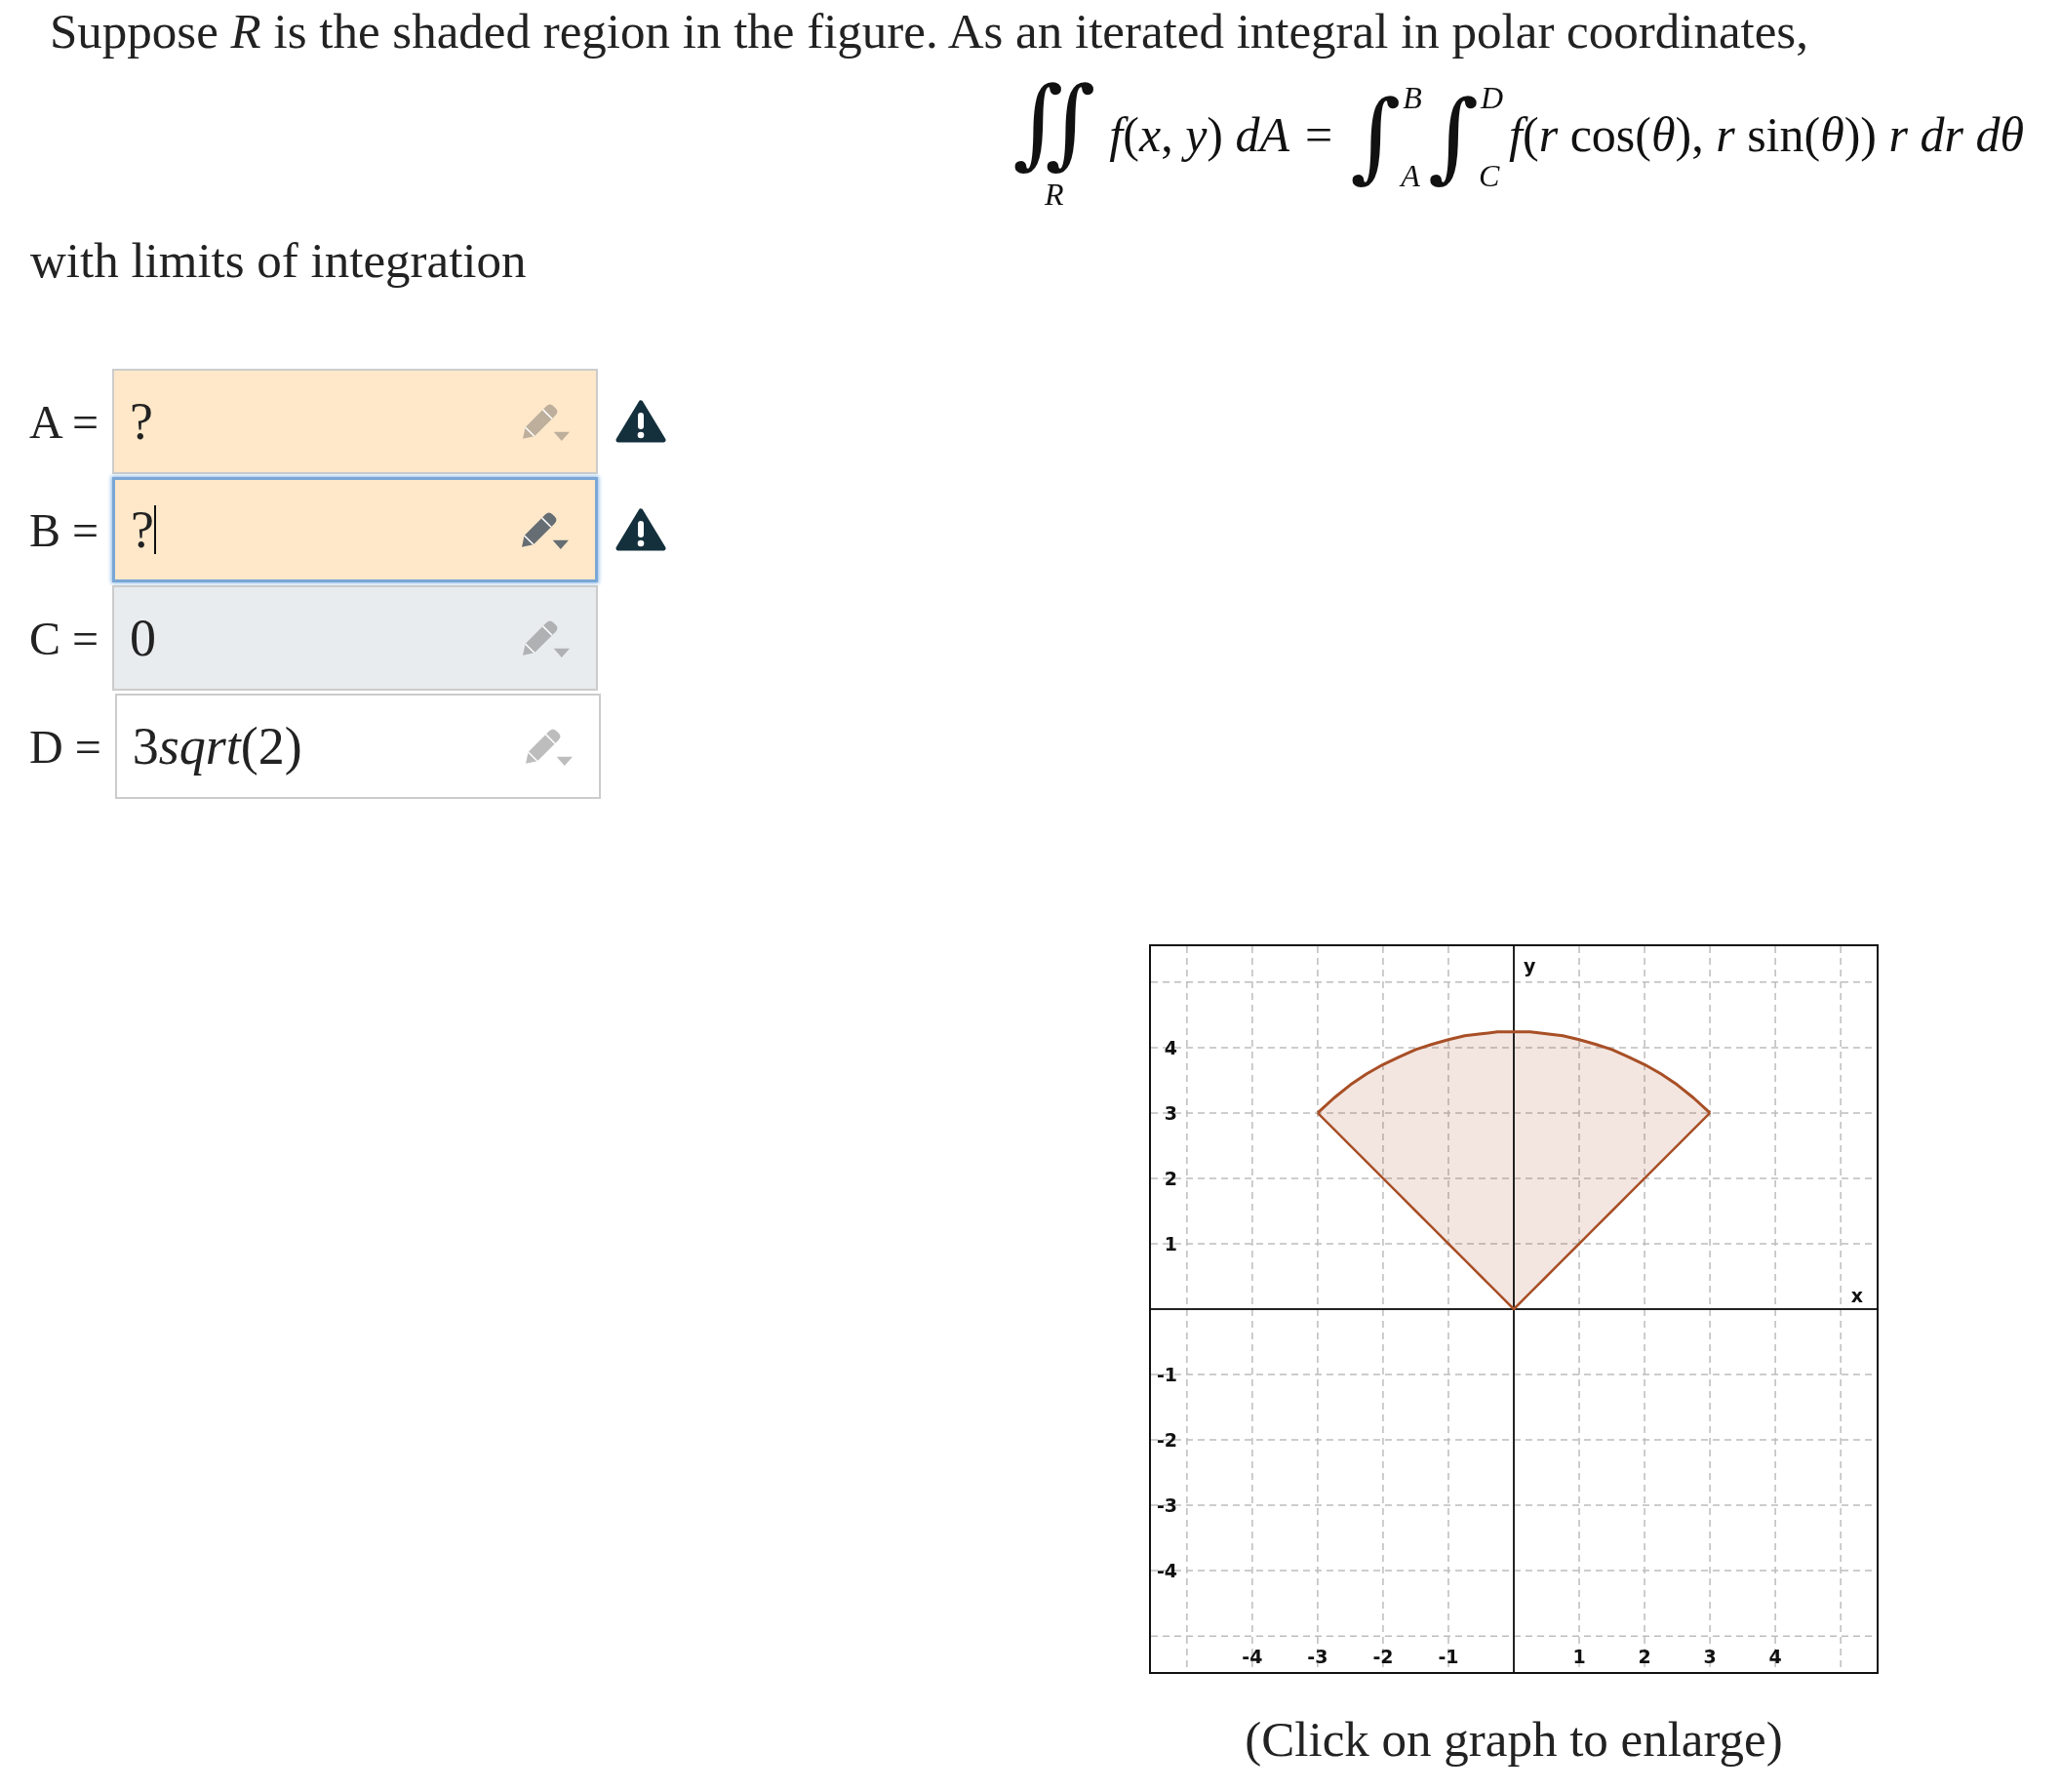 The height and width of the screenshot is (1792, 2061). Describe the element at coordinates (1054, 123) in the screenshot. I see `integral-sign: ∬` at that location.